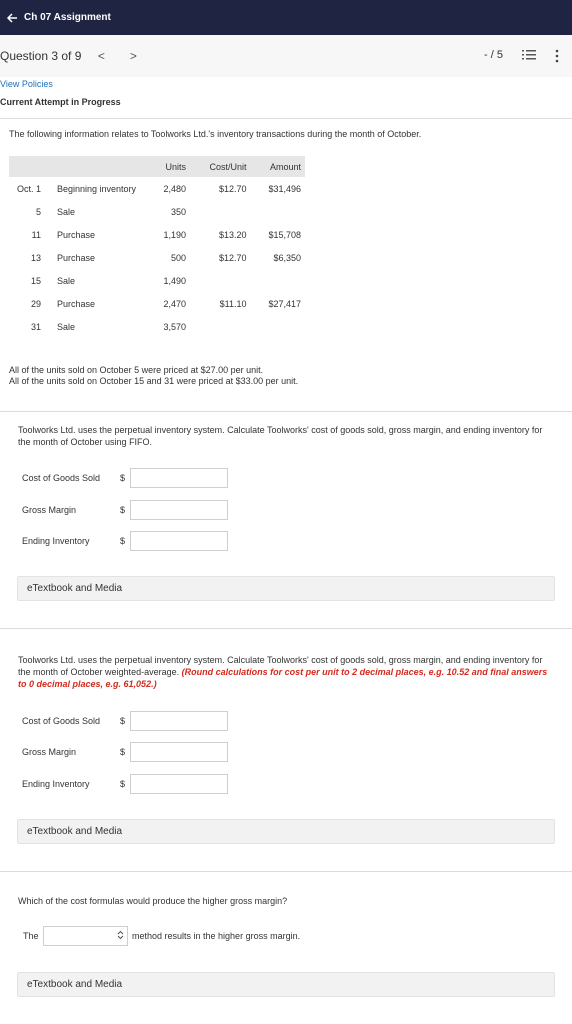 The width and height of the screenshot is (572, 1024). Describe the element at coordinates (557, 56) in the screenshot. I see `more-vertical-icon` at that location.